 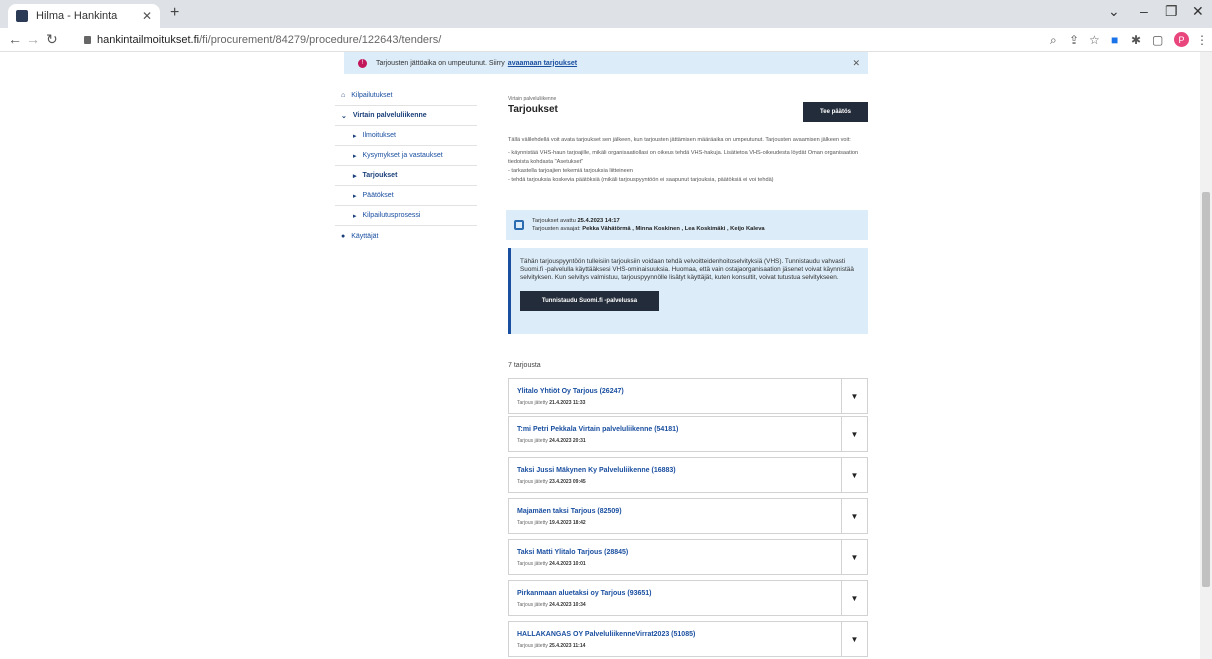 What do you see at coordinates (1181, 39) in the screenshot?
I see `profile-avatar: P` at bounding box center [1181, 39].